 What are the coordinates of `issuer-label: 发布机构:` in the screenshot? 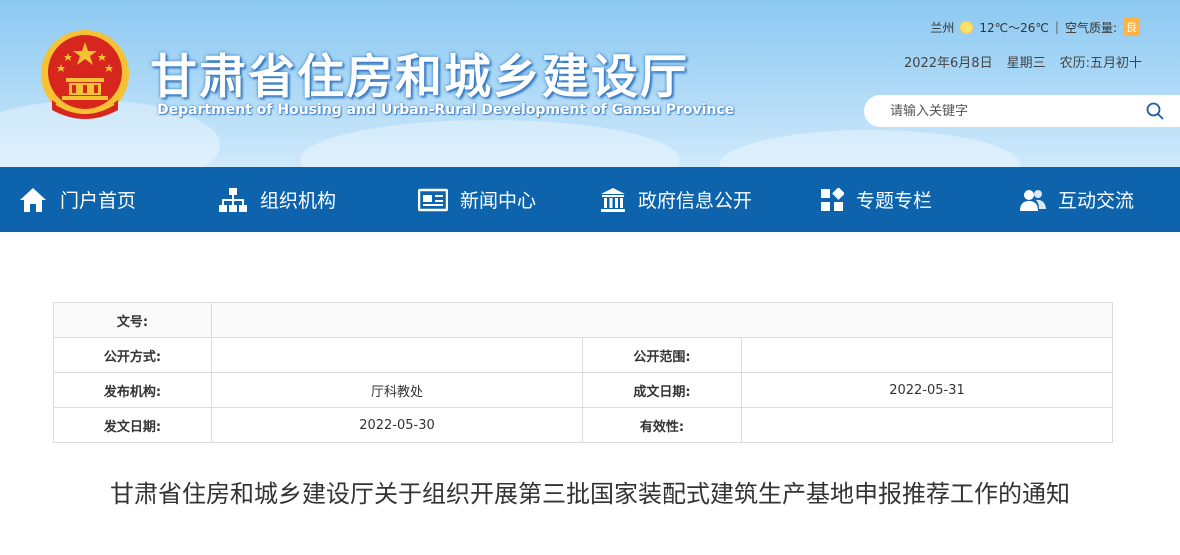 It's located at (132, 390).